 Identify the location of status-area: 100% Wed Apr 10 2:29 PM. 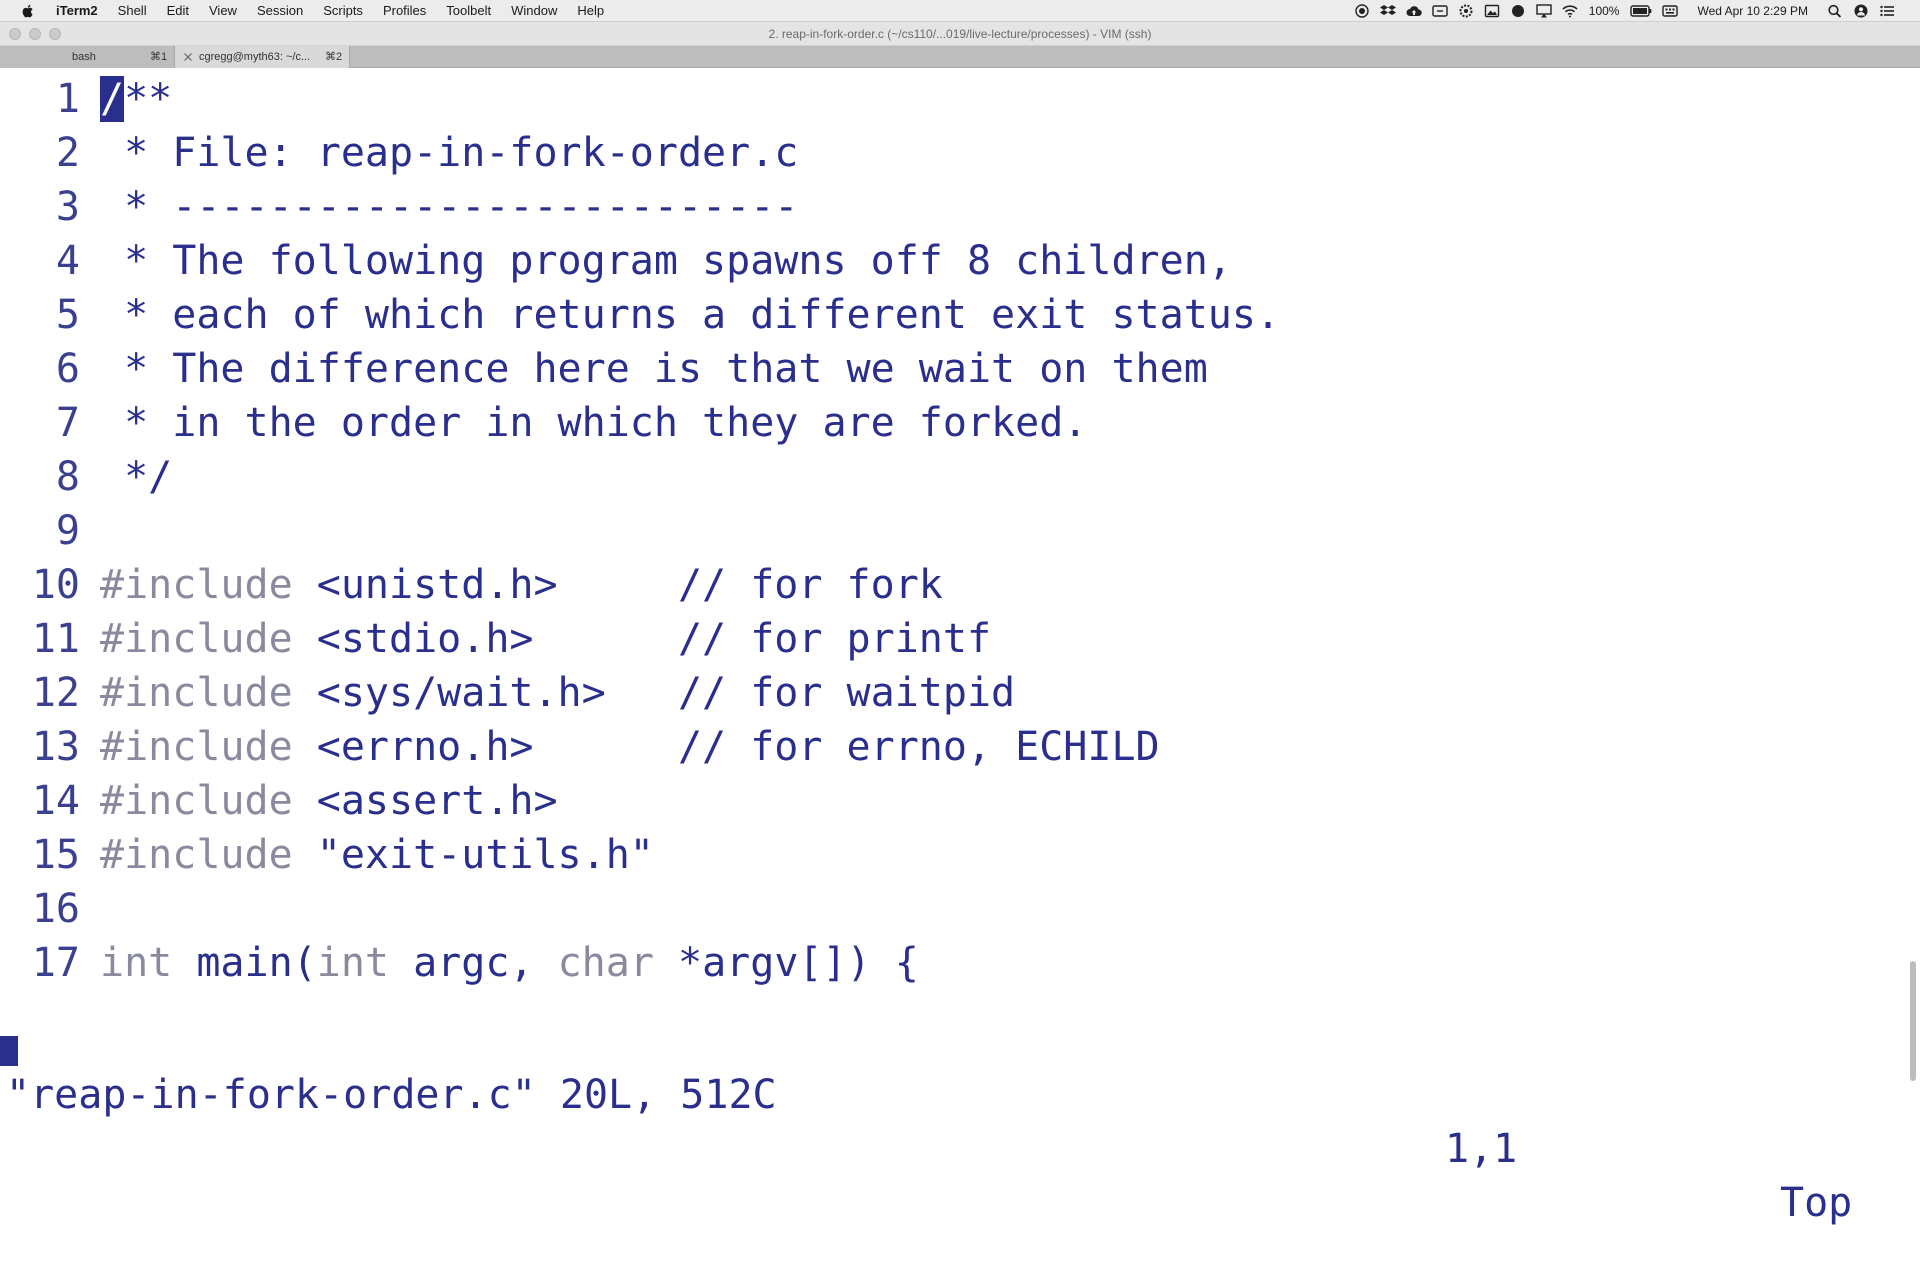
(1634, 11).